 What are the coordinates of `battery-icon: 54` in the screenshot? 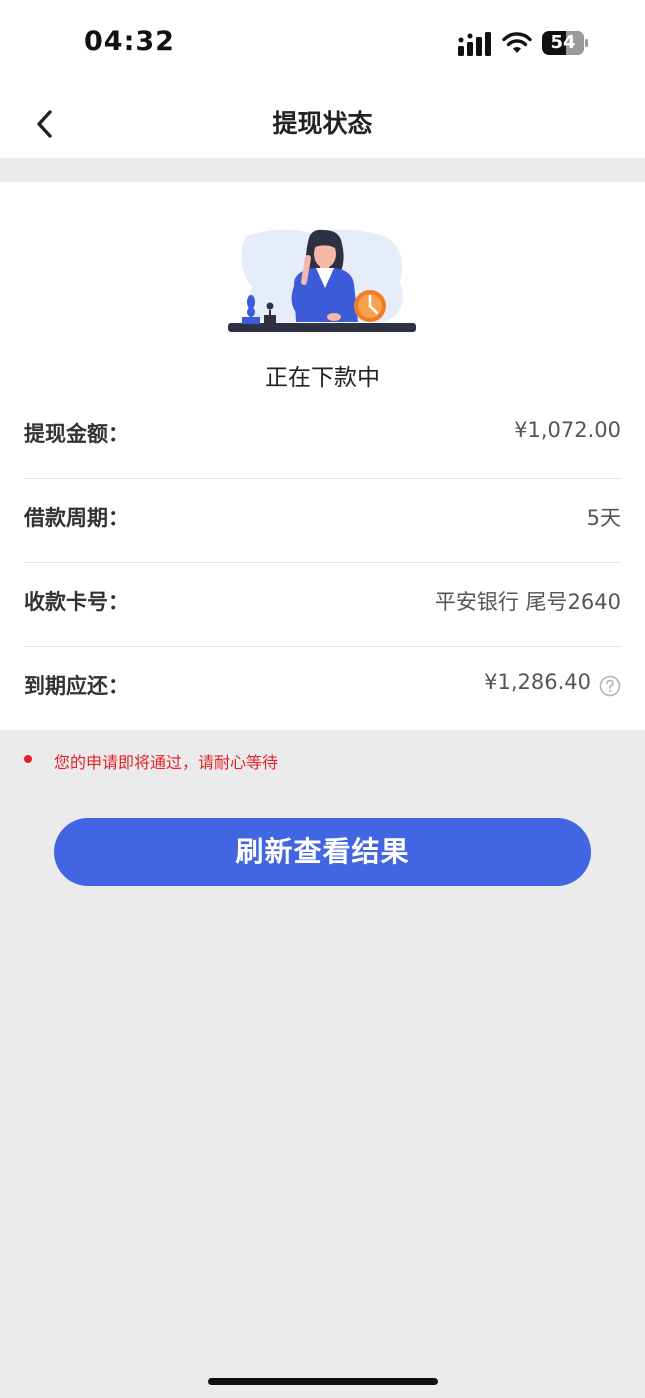 It's located at (565, 43).